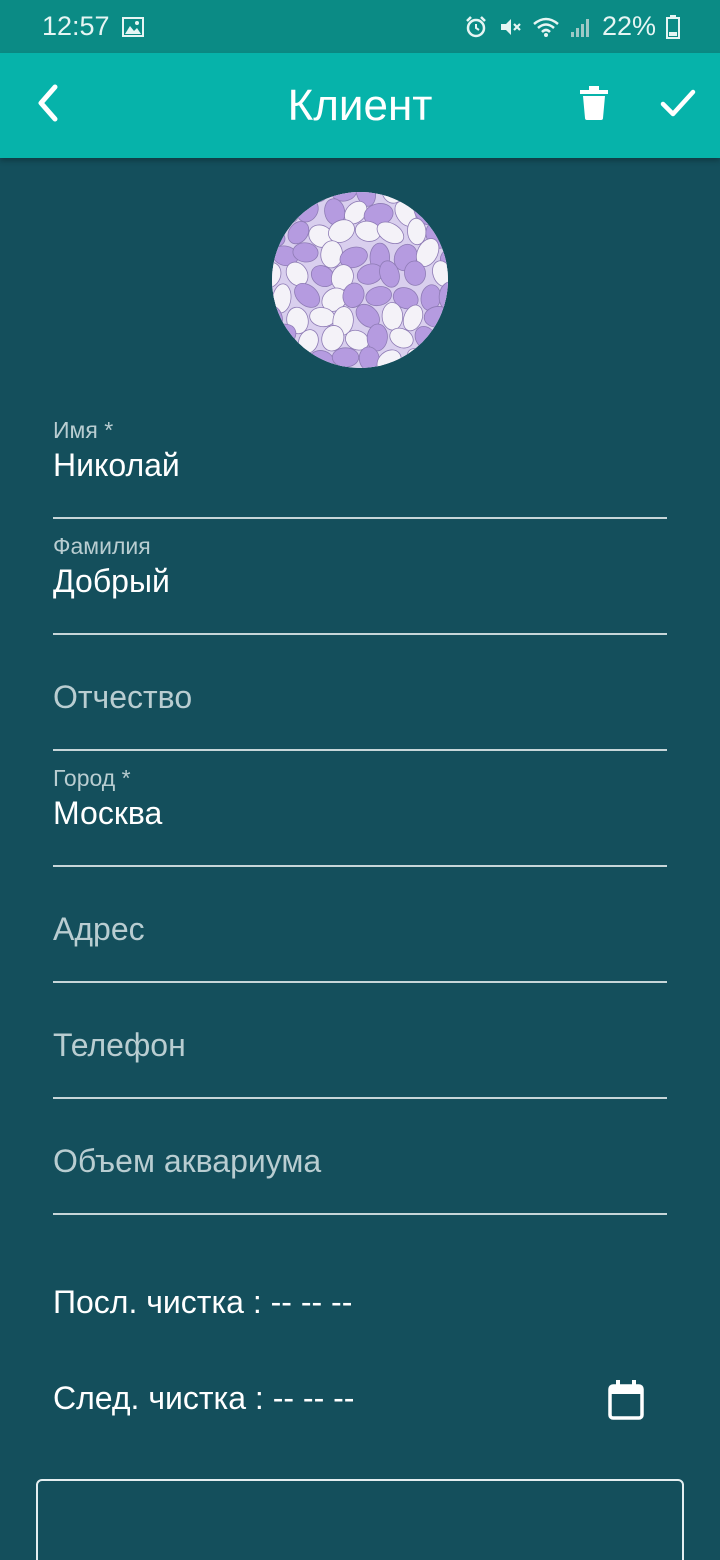 The width and height of the screenshot is (720, 1560). Describe the element at coordinates (546, 27) in the screenshot. I see `wifi-icon` at that location.